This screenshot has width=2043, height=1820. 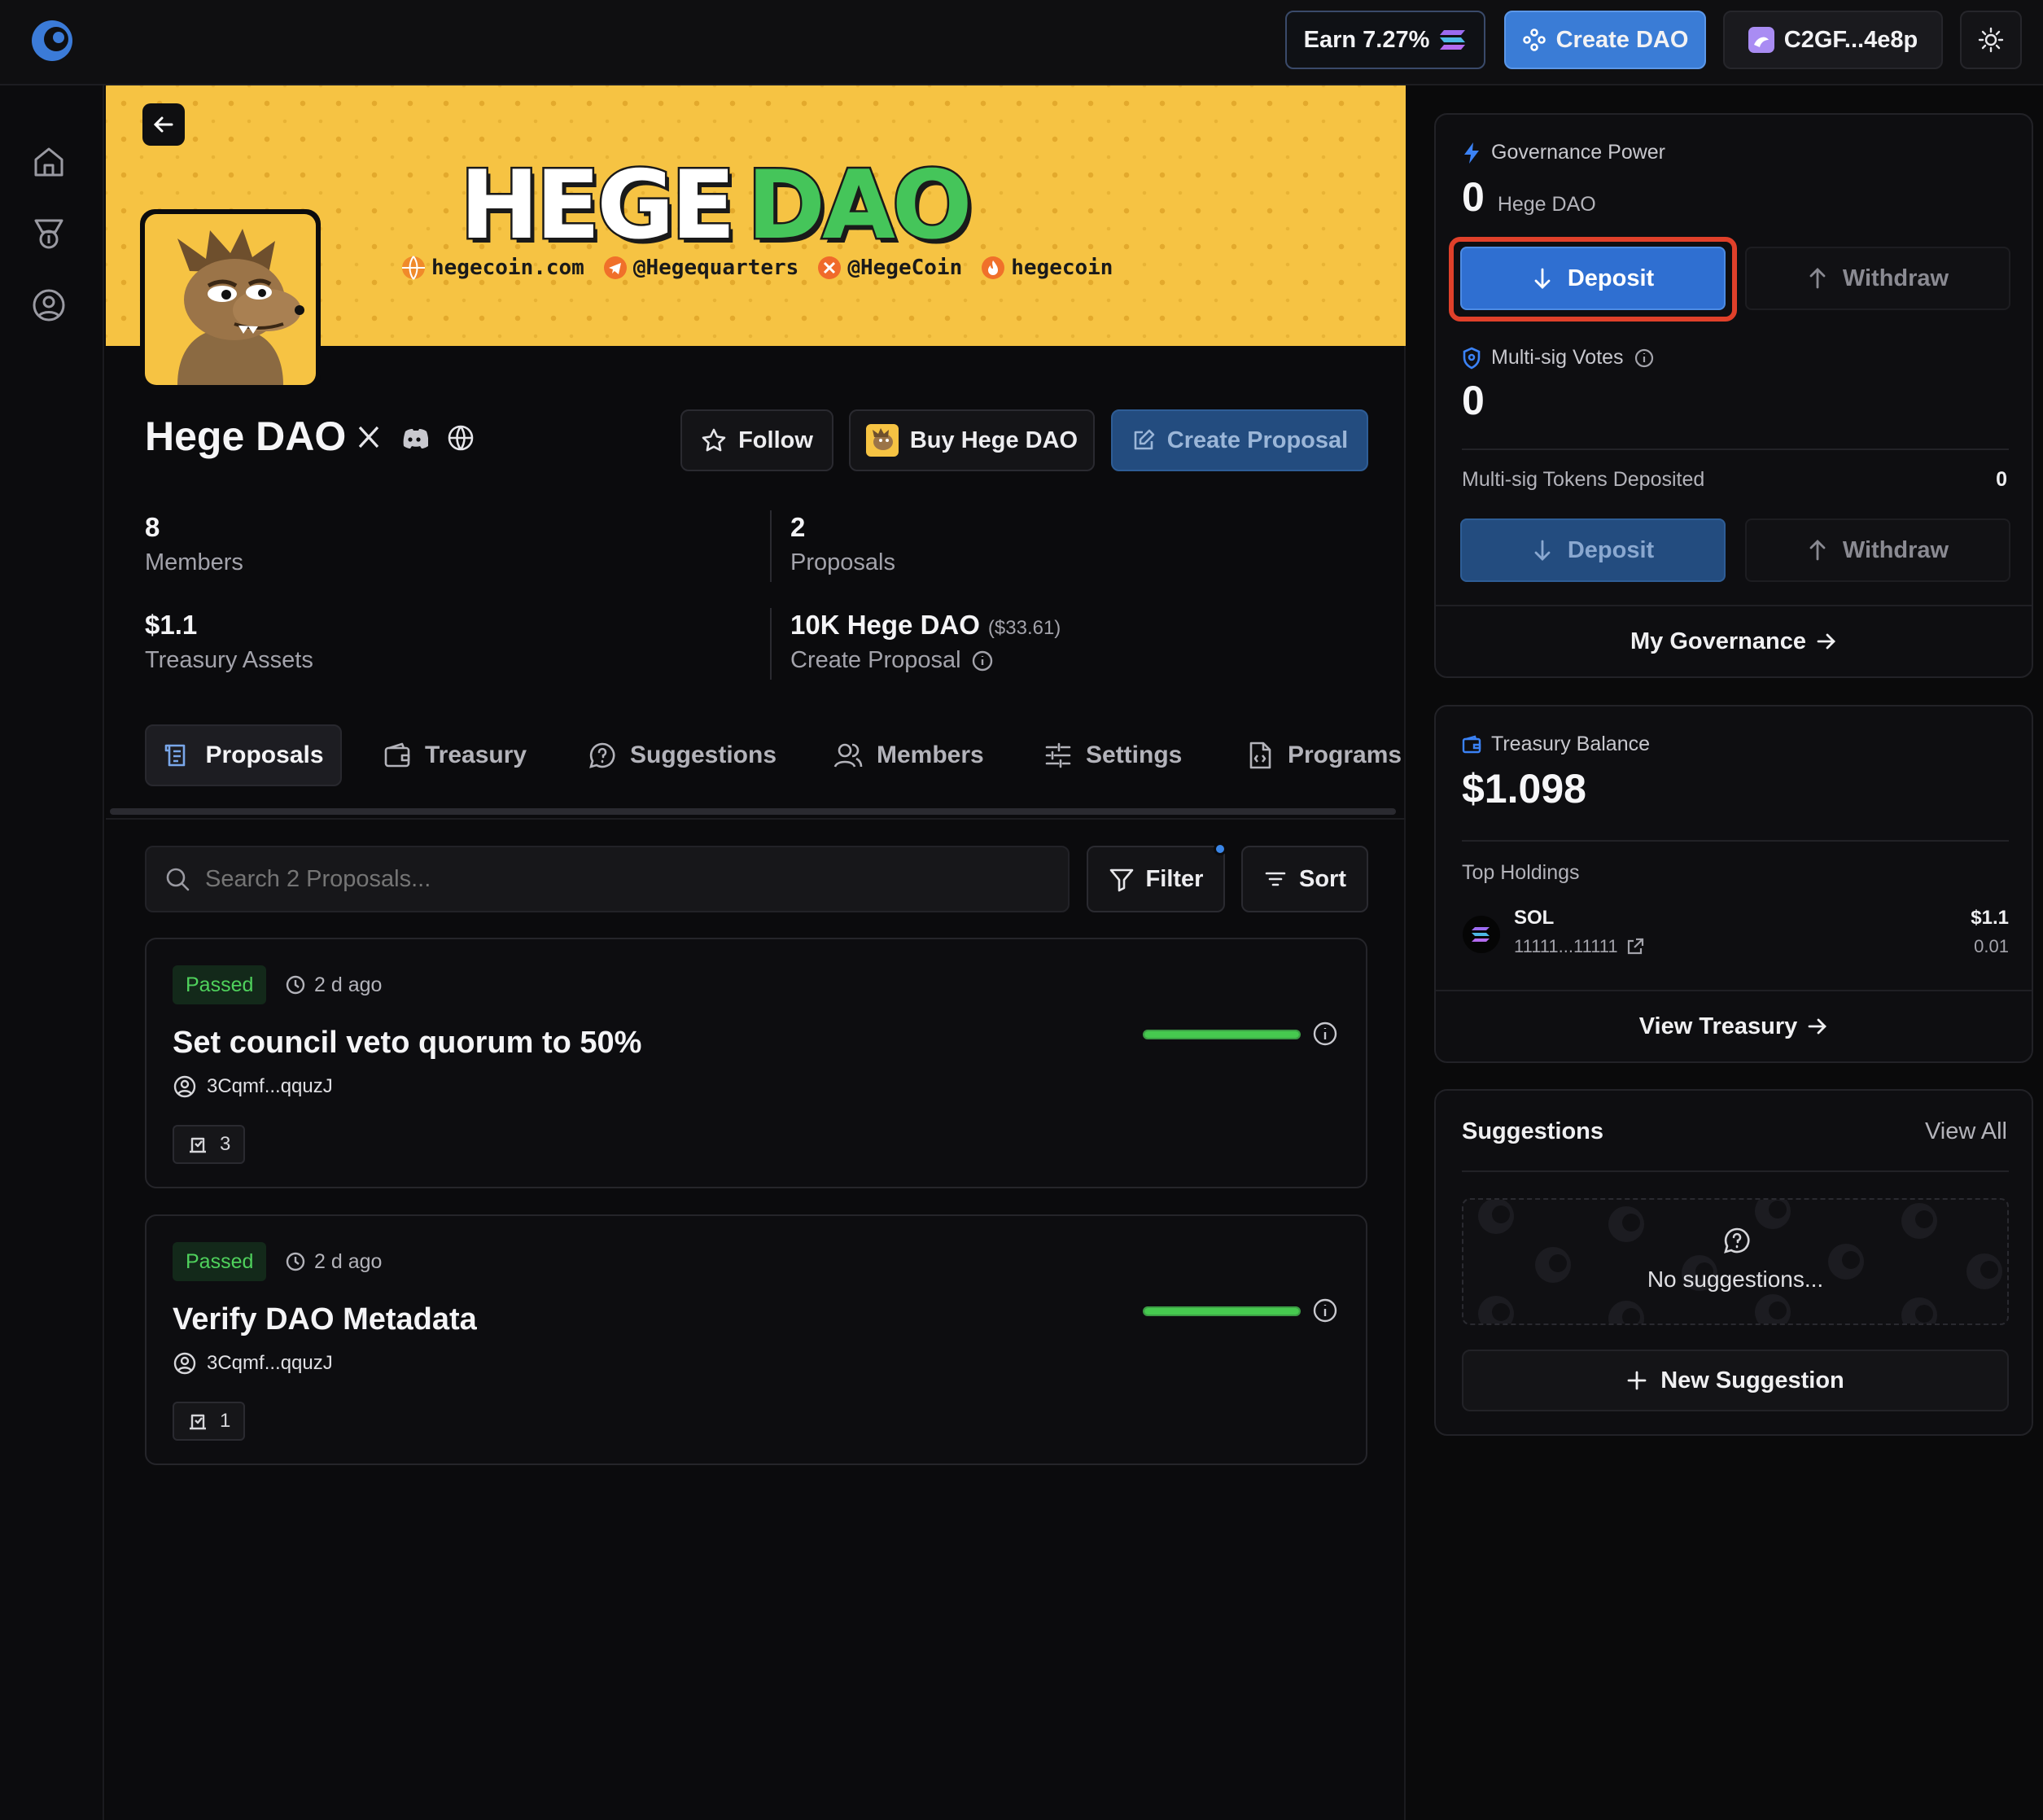 What do you see at coordinates (220, 984) in the screenshot?
I see `status-badge: Passed` at bounding box center [220, 984].